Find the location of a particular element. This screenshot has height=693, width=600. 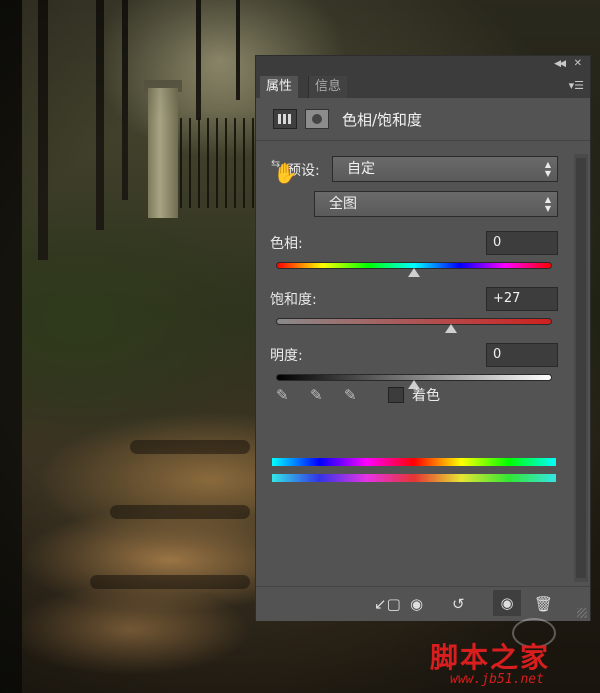

tab-info: 信息 is located at coordinates (328, 87).